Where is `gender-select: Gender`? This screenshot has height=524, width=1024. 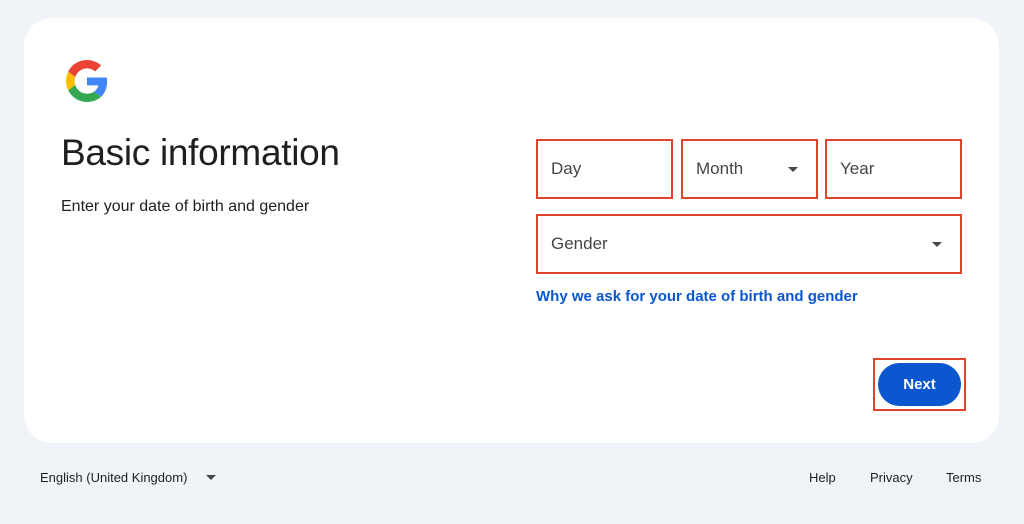 gender-select: Gender is located at coordinates (749, 244).